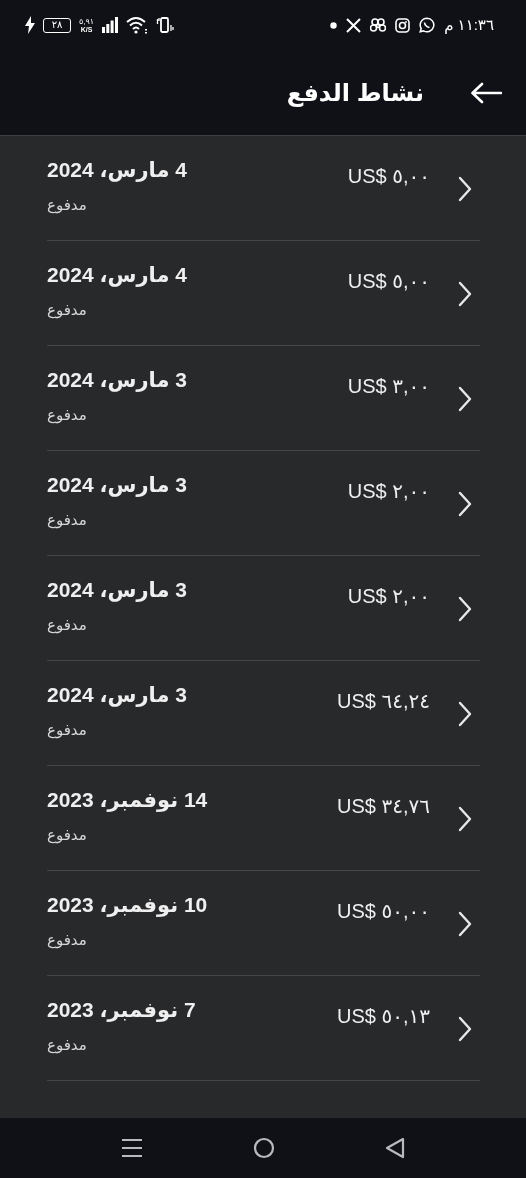 The width and height of the screenshot is (526, 1178). I want to click on back-icon, so click(395, 1148).